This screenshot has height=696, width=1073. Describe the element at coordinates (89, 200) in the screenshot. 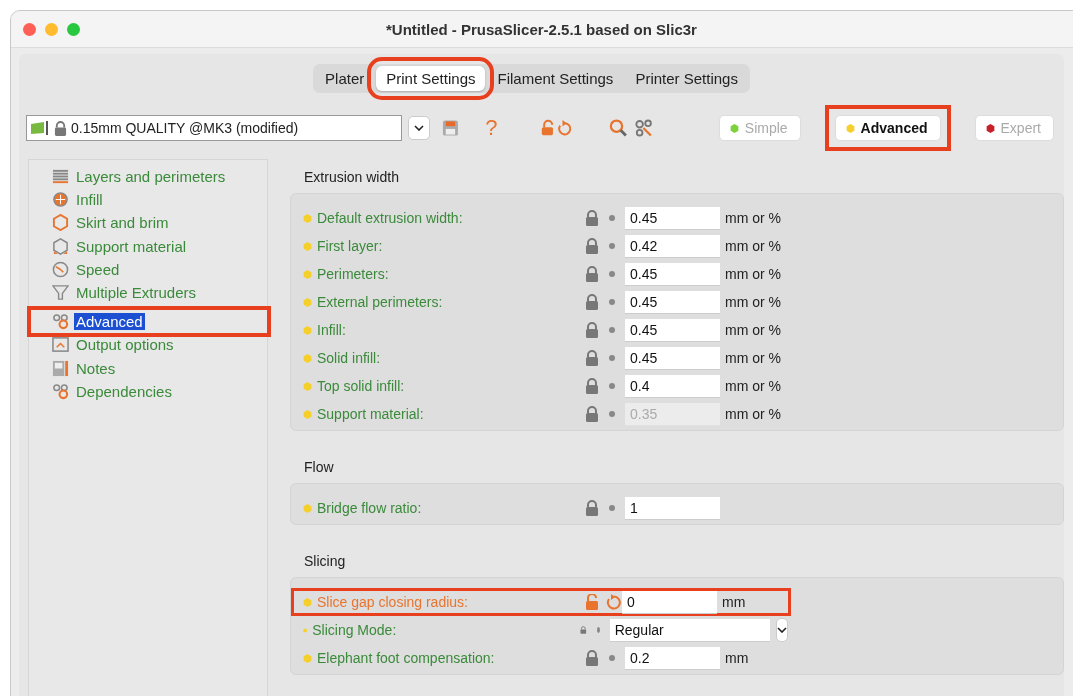

I see `sidebar-item: Infill` at that location.